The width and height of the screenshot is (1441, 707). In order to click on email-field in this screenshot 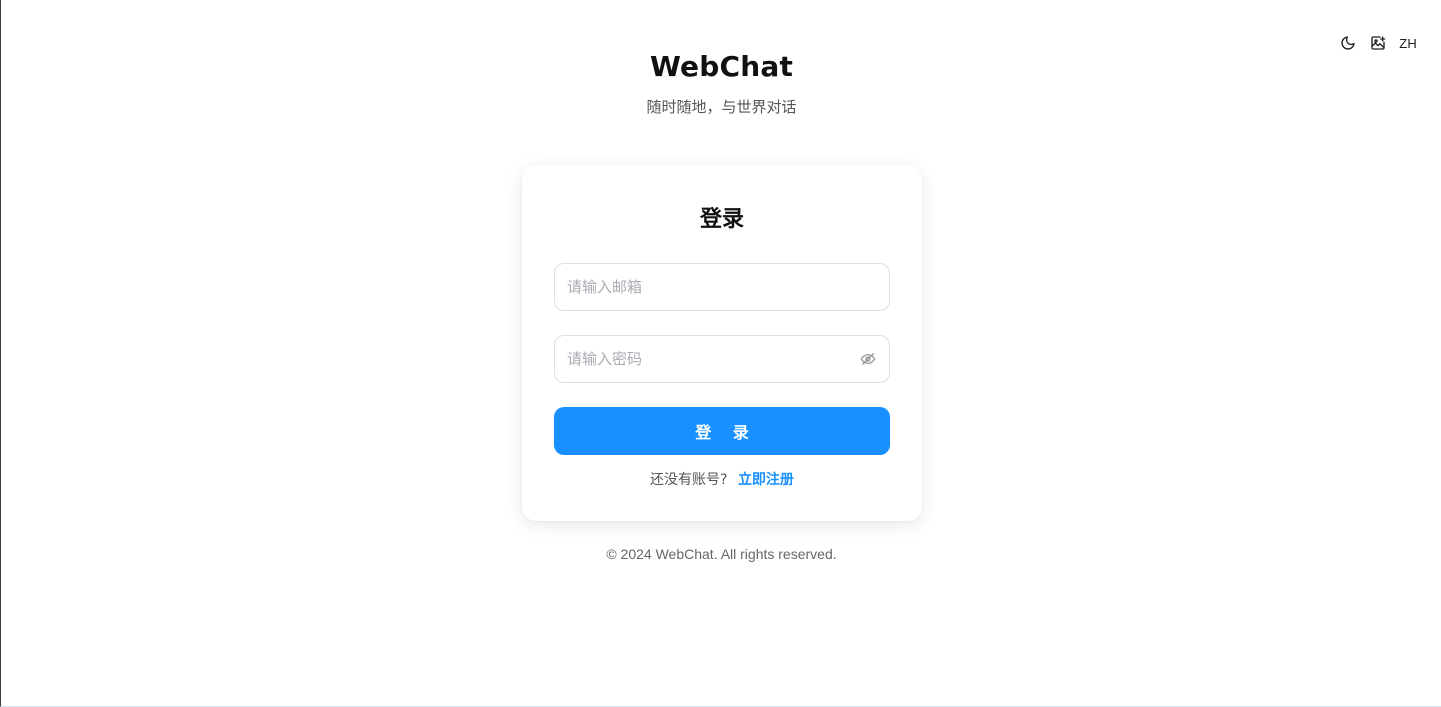, I will do `click(722, 287)`.